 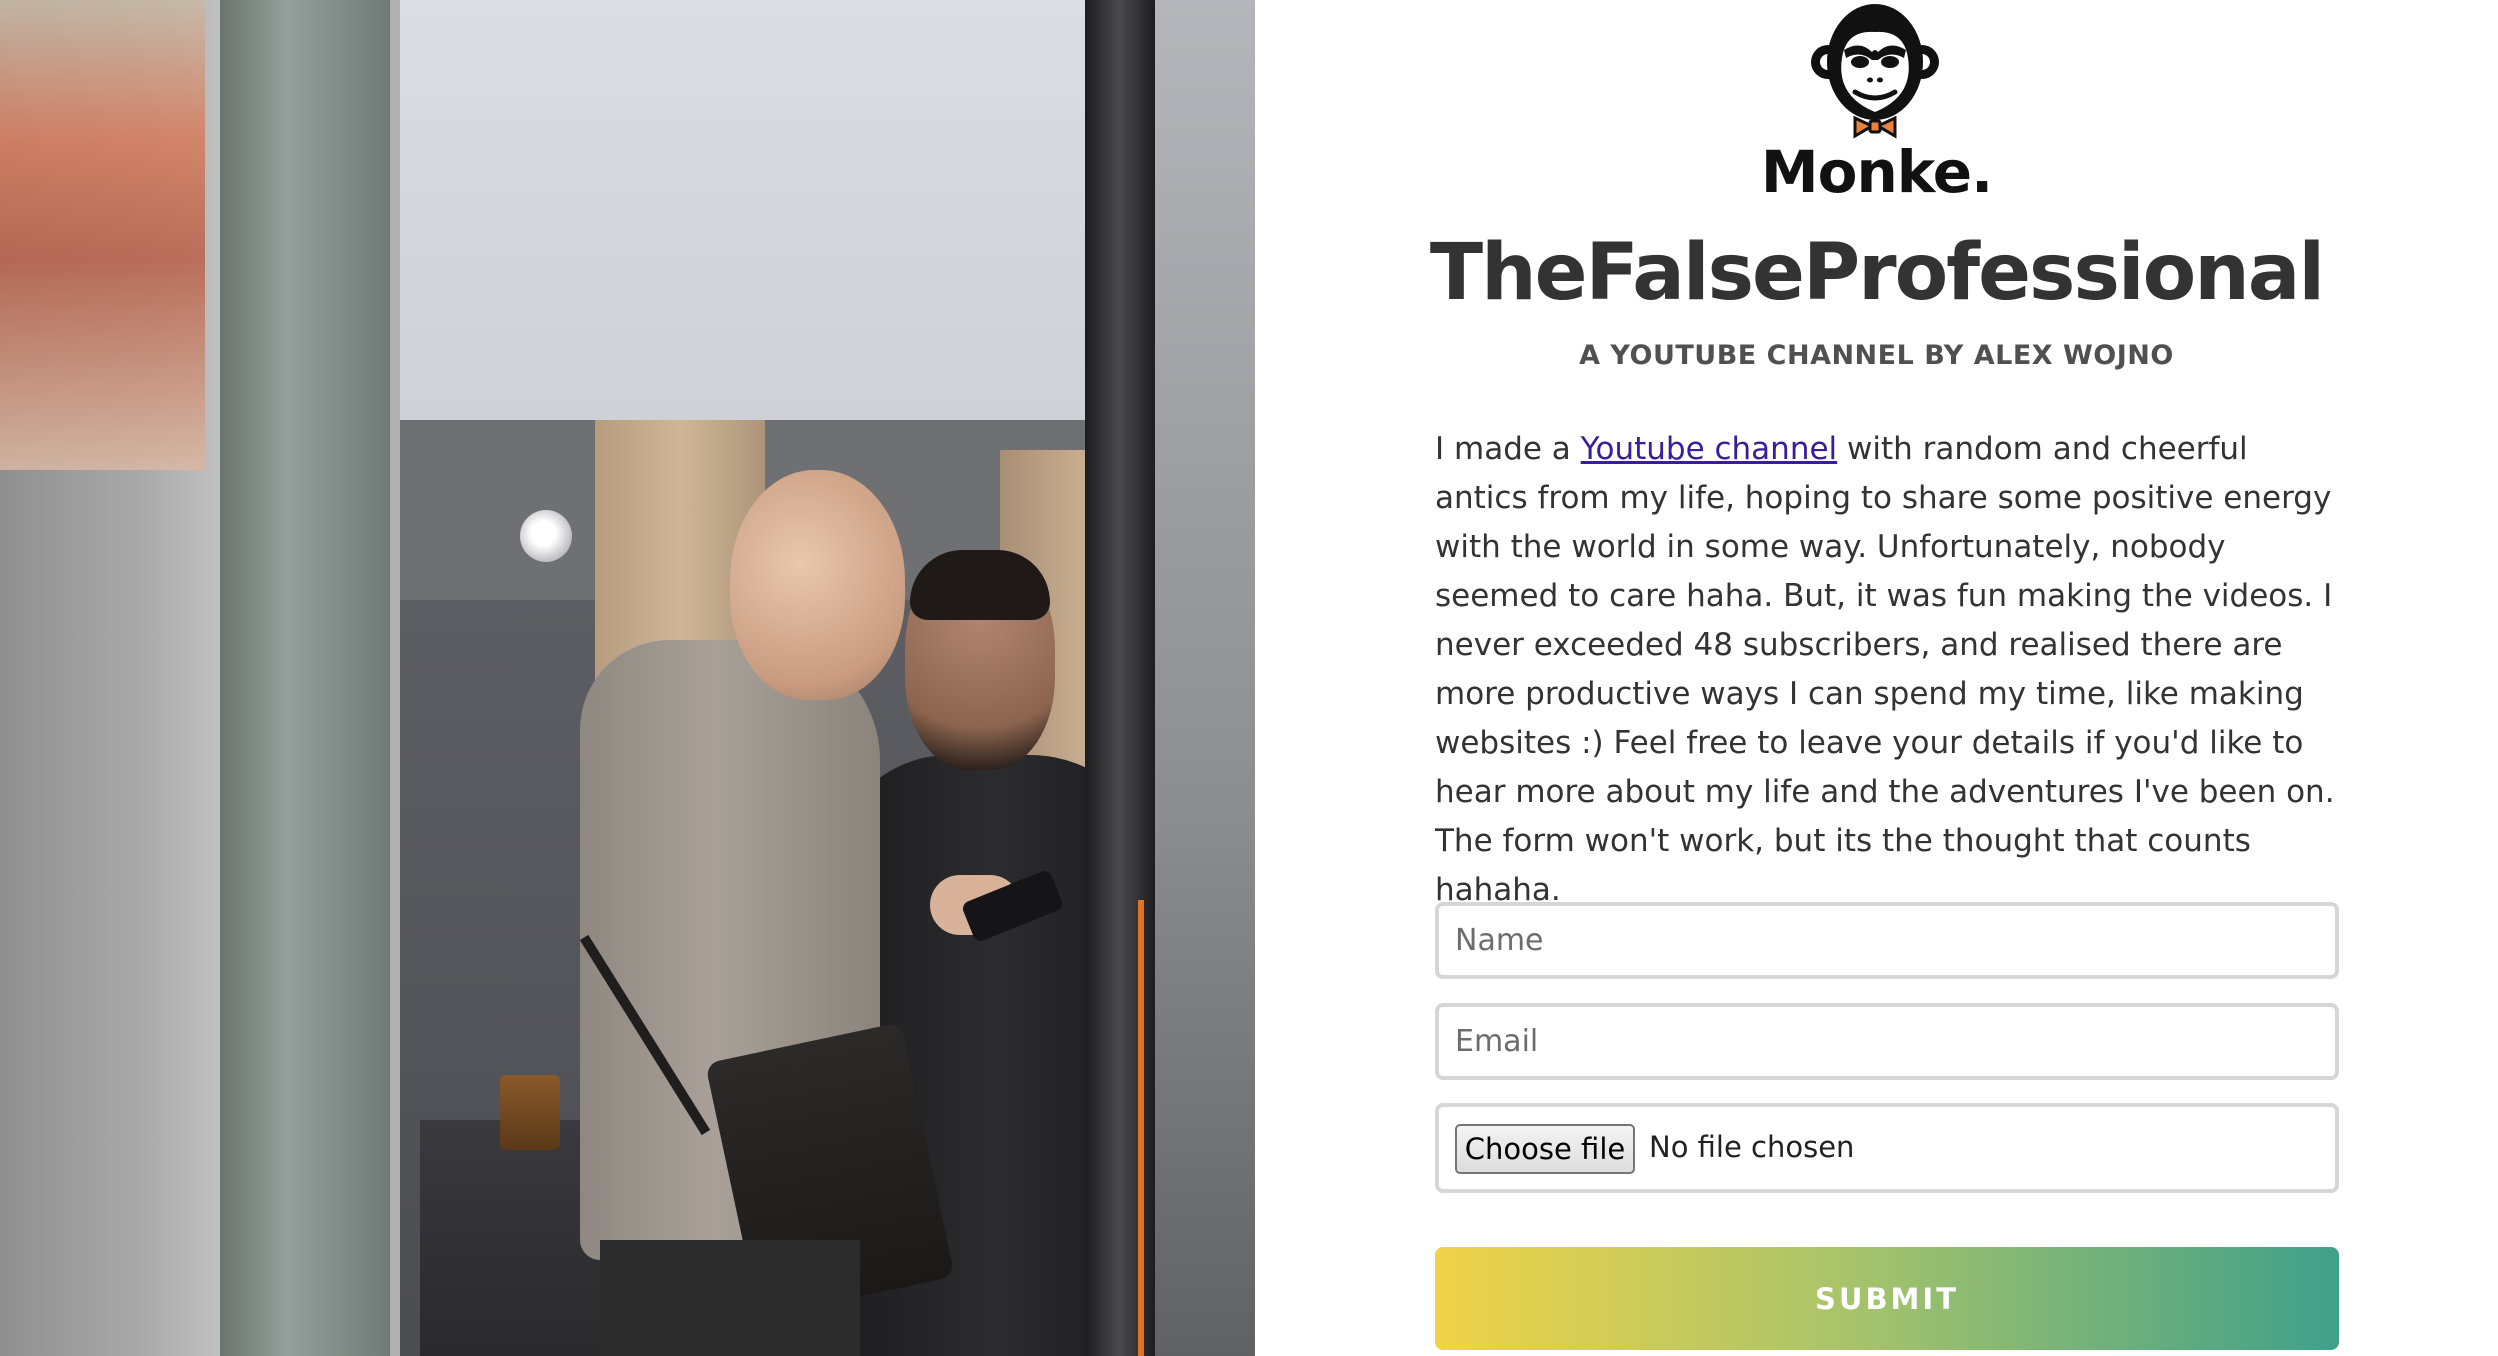 I want to click on photo-pillar, so click(x=305, y=678).